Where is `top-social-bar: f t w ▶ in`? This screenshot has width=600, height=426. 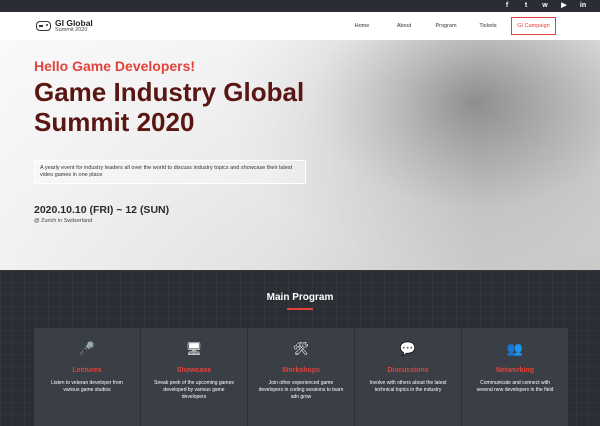
top-social-bar: f t w ▶ in is located at coordinates (300, 6).